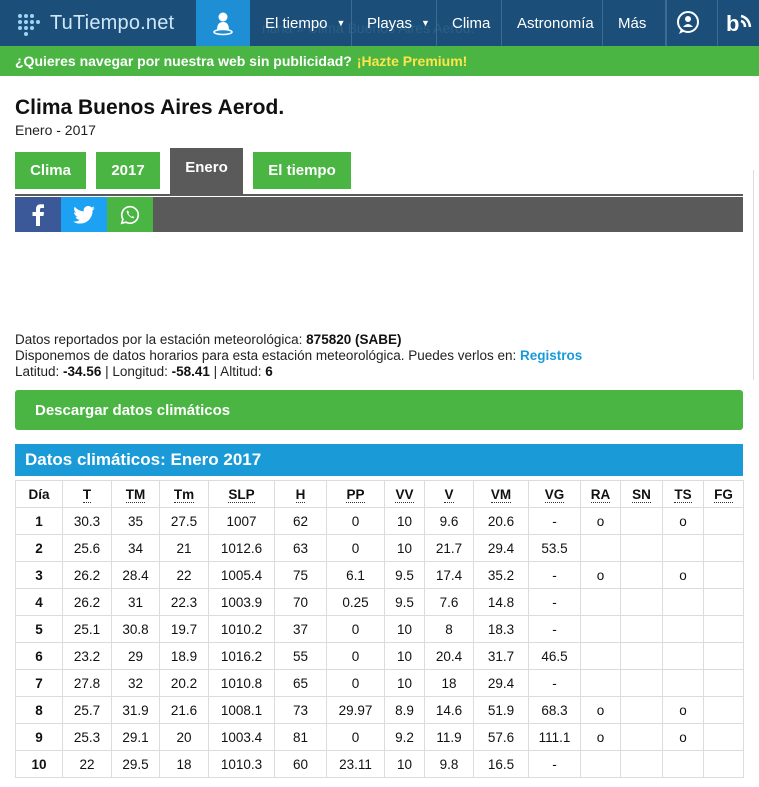 Image resolution: width=759 pixels, height=787 pixels. What do you see at coordinates (135, 602) in the screenshot?
I see `data-cell: 31` at bounding box center [135, 602].